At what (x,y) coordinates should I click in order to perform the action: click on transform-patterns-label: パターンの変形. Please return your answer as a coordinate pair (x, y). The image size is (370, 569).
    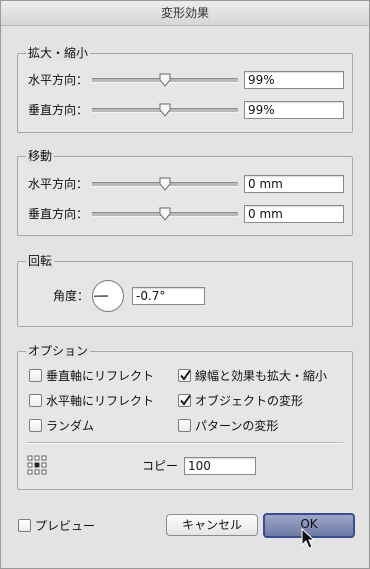
    Looking at the image, I should click on (237, 425).